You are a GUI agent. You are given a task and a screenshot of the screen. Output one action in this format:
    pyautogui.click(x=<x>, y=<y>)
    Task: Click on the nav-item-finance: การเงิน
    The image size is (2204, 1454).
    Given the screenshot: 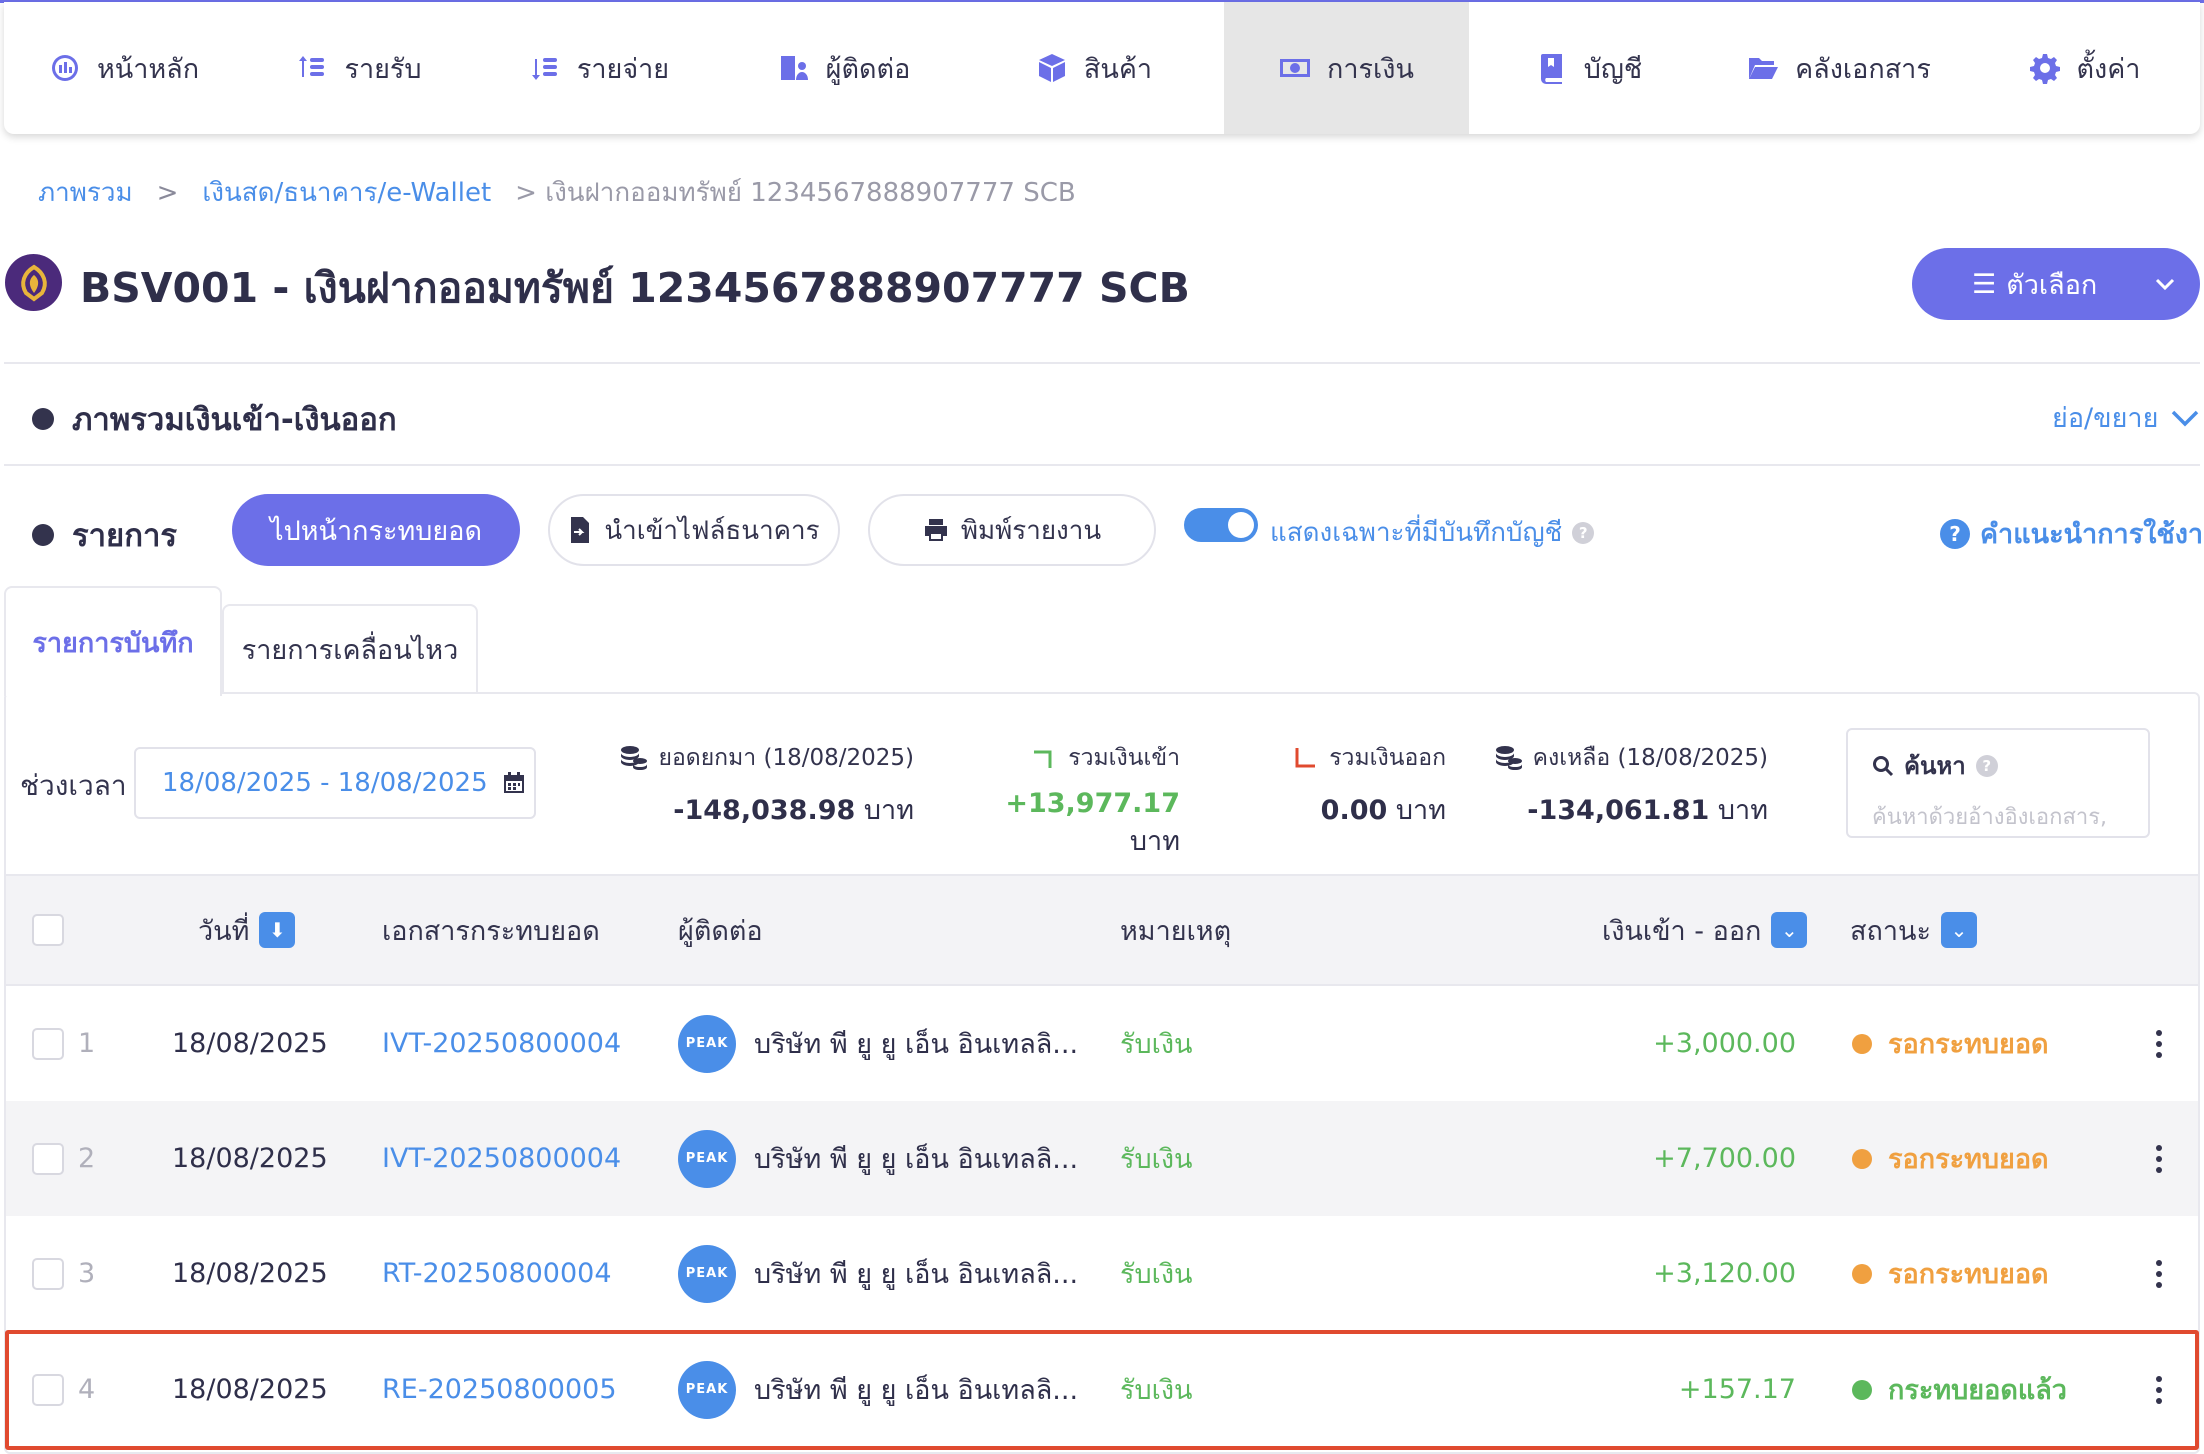 What is the action you would take?
    pyautogui.click(x=1346, y=68)
    